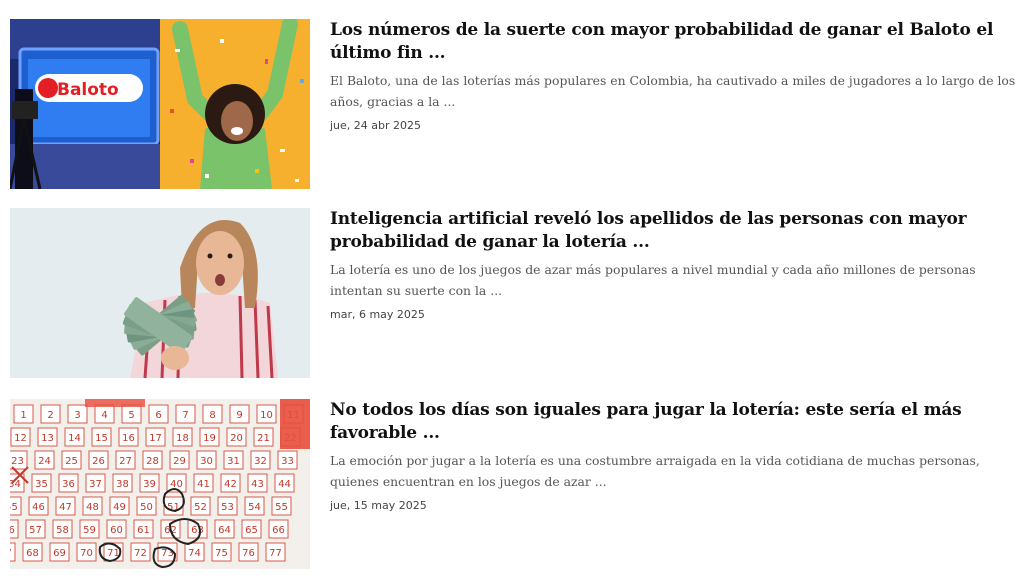 The width and height of the screenshot is (1033, 583). Describe the element at coordinates (378, 505) in the screenshot. I see `article-date: jue, 15 may 2025` at that location.